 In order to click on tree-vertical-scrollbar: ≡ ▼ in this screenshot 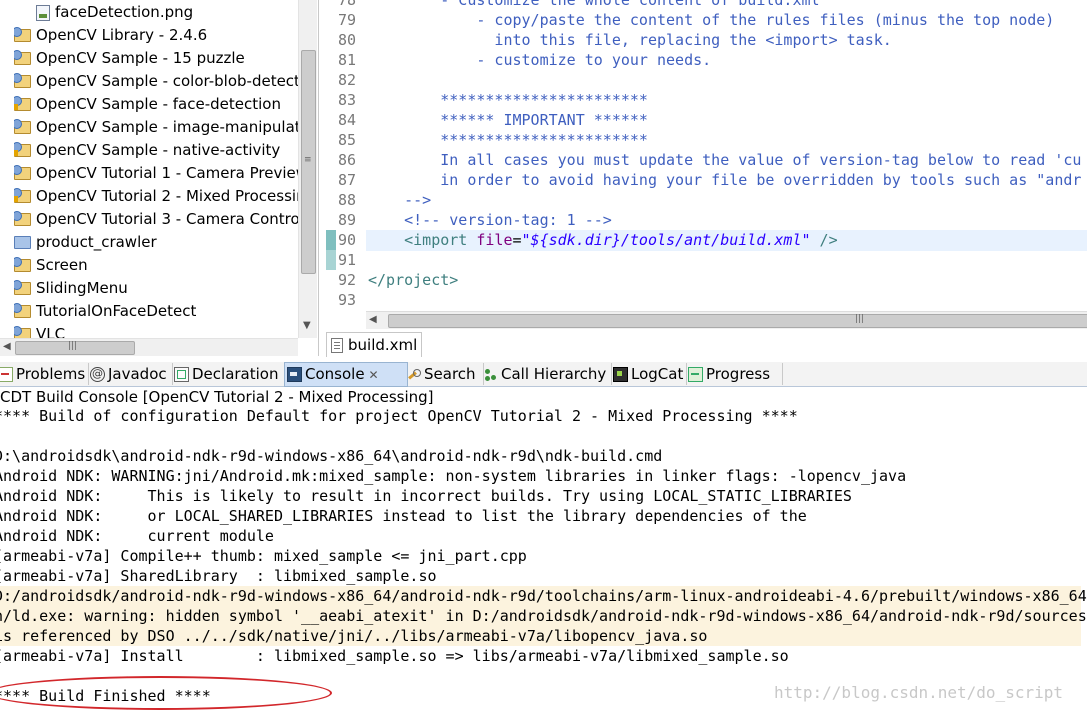, I will do `click(307, 169)`.